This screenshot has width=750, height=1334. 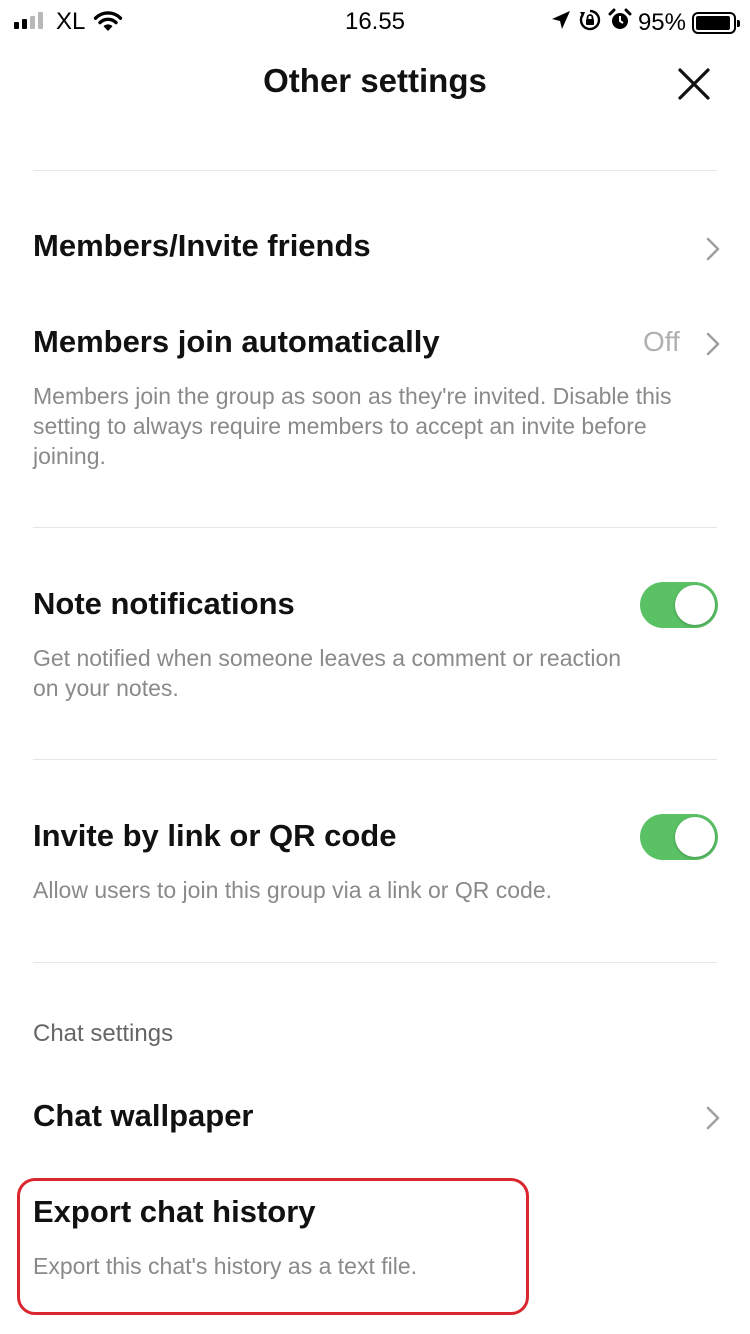 What do you see at coordinates (202, 245) in the screenshot?
I see `members-invite-label: Members/Invite friends` at bounding box center [202, 245].